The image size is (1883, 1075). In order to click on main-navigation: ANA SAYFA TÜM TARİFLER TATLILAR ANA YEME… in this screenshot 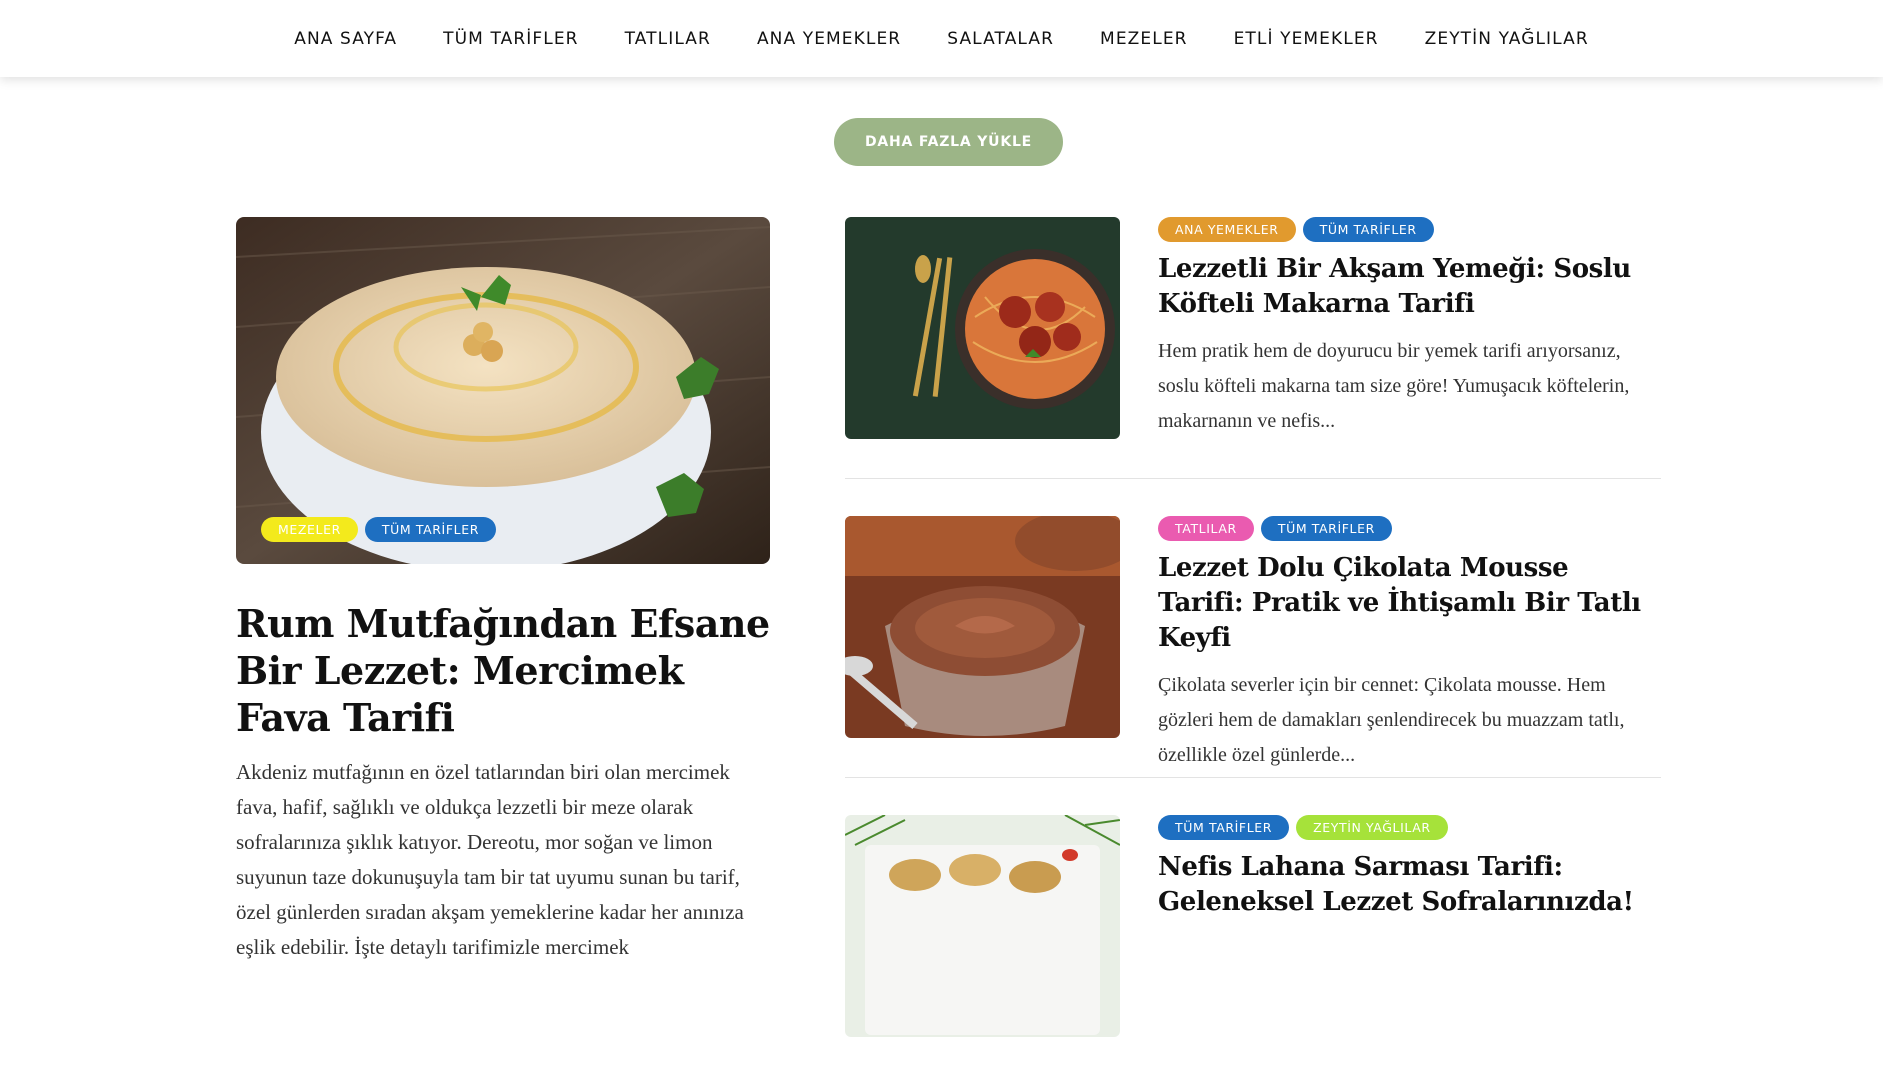, I will do `click(941, 38)`.